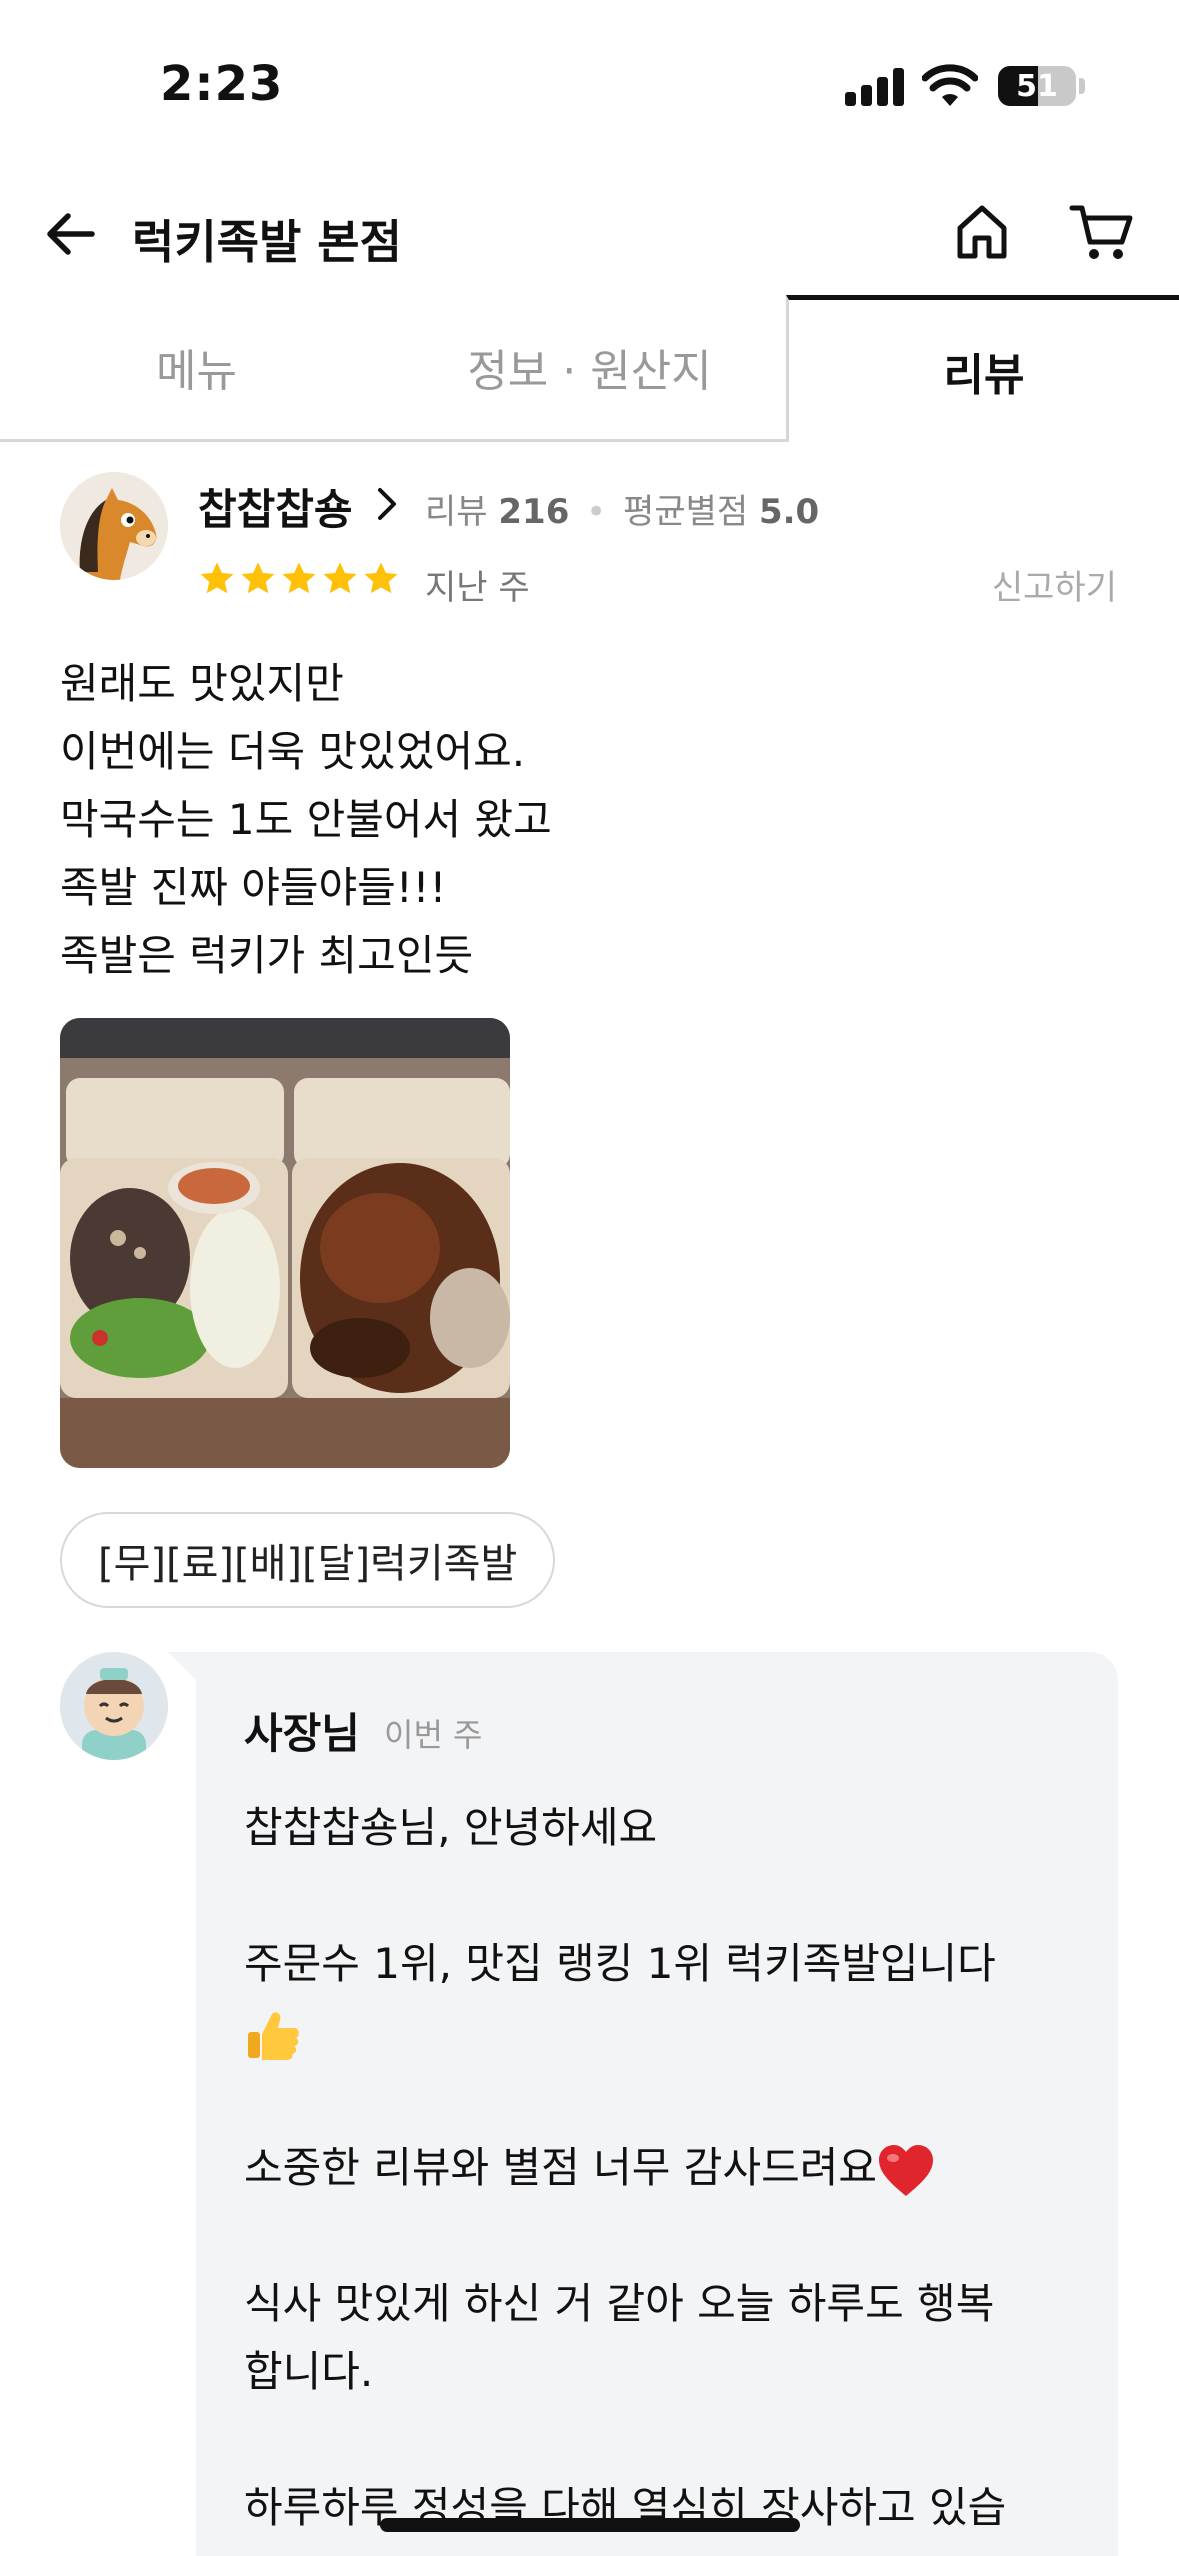  I want to click on reply-line: 합니다., so click(309, 2371).